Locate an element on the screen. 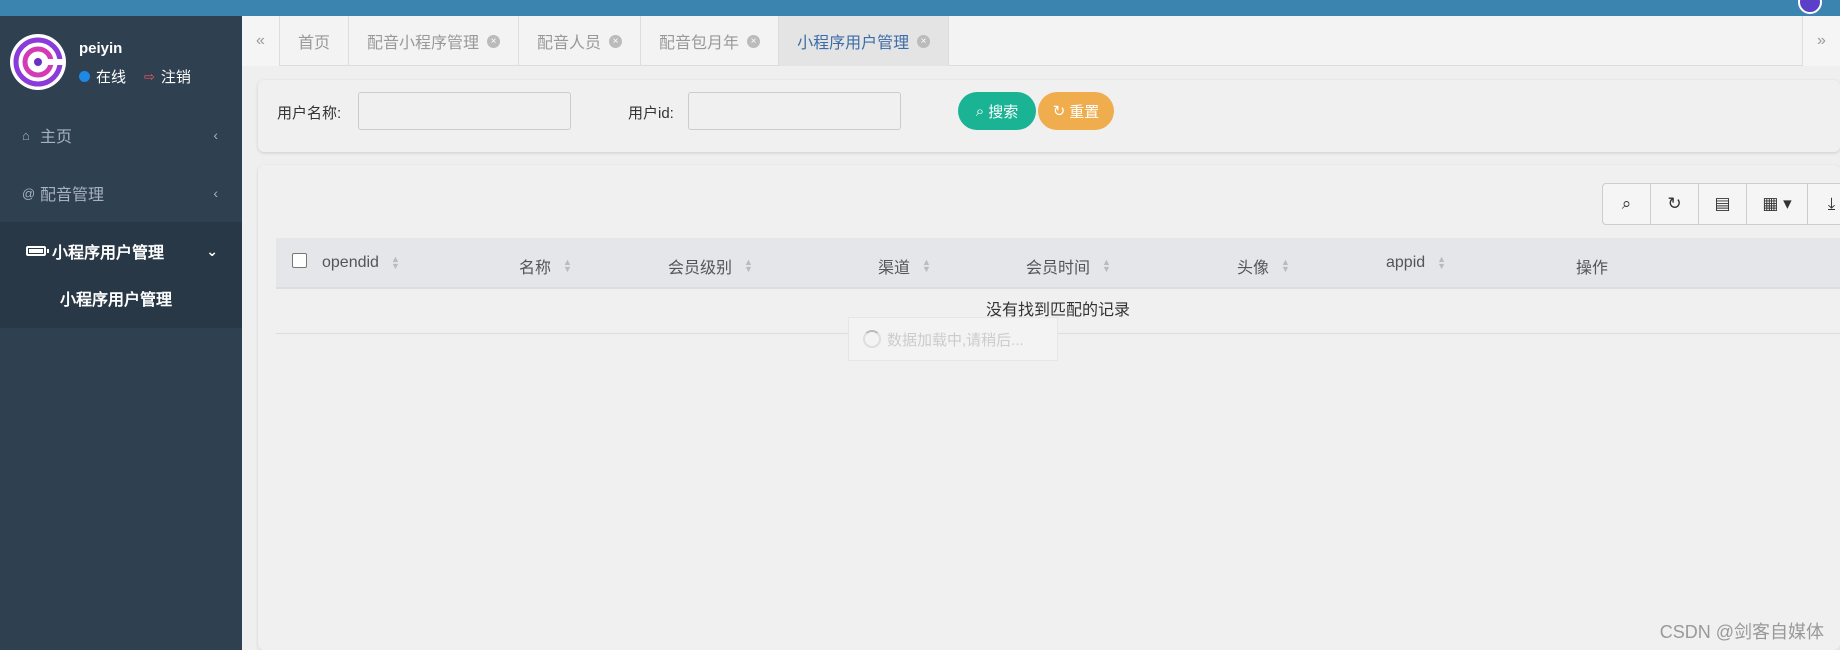 Image resolution: width=1840 pixels, height=650 pixels. tabs-scroll-left-button: « is located at coordinates (261, 41).